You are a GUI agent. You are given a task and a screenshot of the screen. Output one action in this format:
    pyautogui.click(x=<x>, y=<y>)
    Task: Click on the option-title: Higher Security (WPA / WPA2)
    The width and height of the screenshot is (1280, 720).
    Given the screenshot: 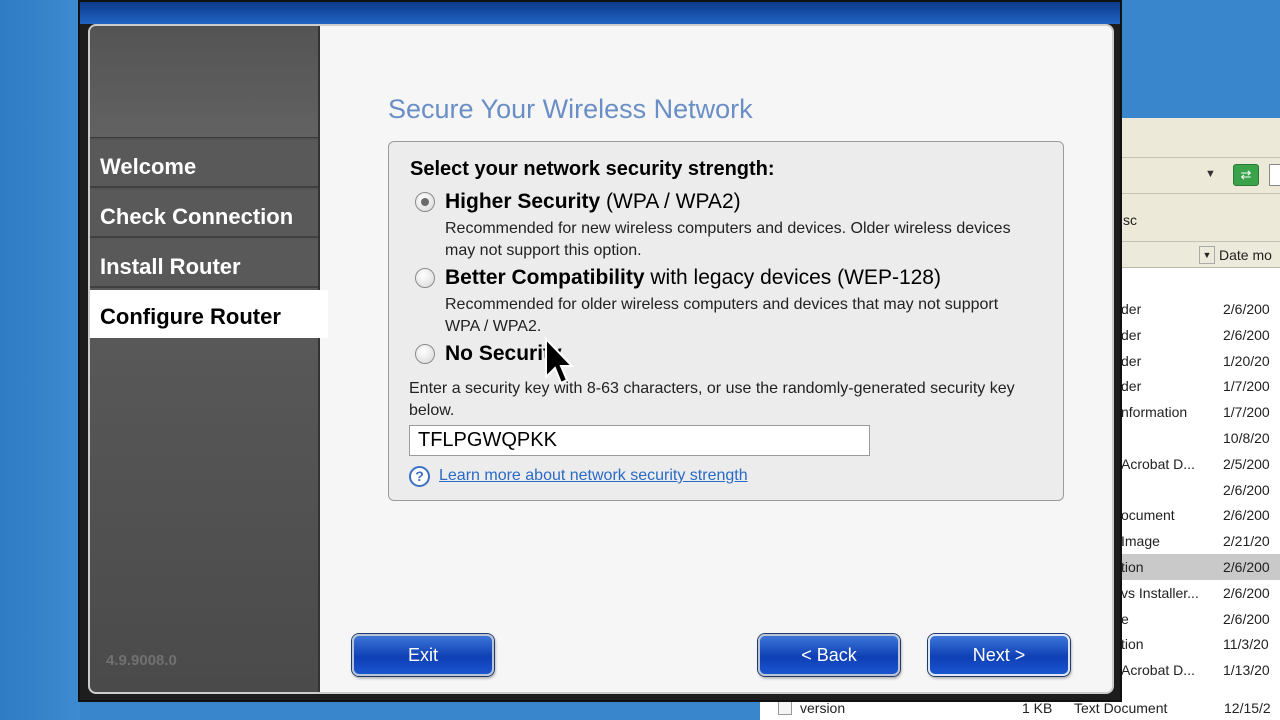 What is the action you would take?
    pyautogui.click(x=593, y=202)
    